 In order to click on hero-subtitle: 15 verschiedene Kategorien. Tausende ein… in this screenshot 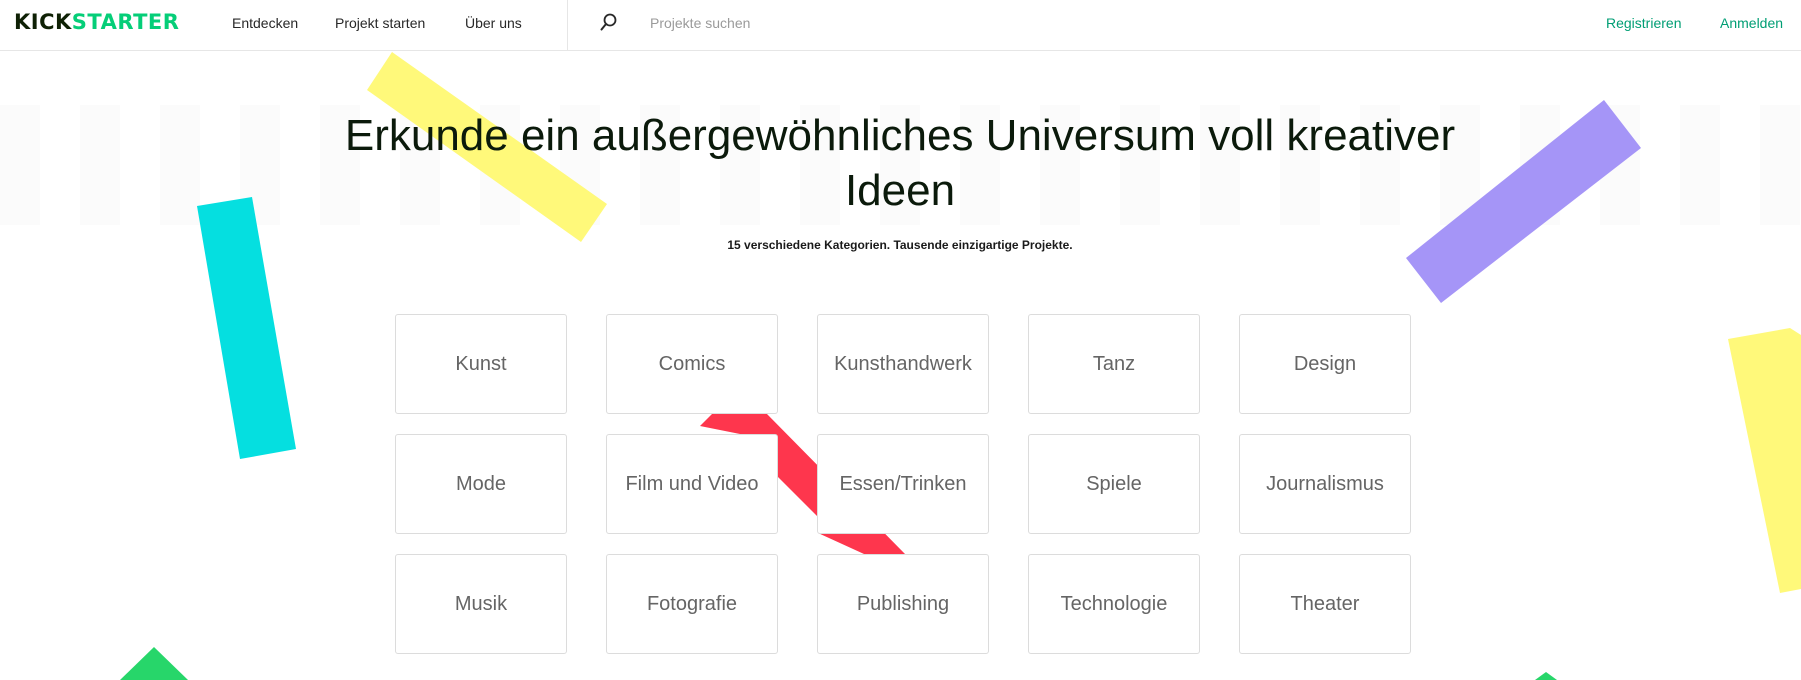, I will do `click(900, 245)`.